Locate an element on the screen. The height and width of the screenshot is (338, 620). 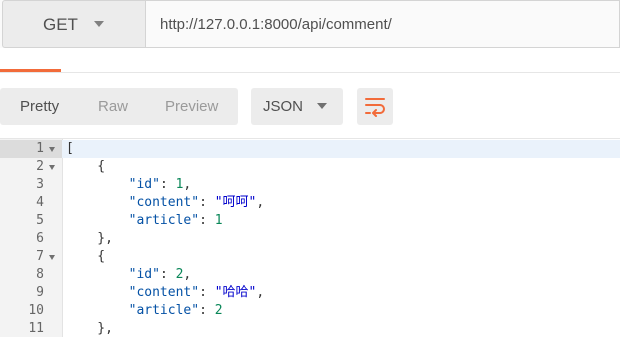
line-number-cell: 11 is located at coordinates (31, 329).